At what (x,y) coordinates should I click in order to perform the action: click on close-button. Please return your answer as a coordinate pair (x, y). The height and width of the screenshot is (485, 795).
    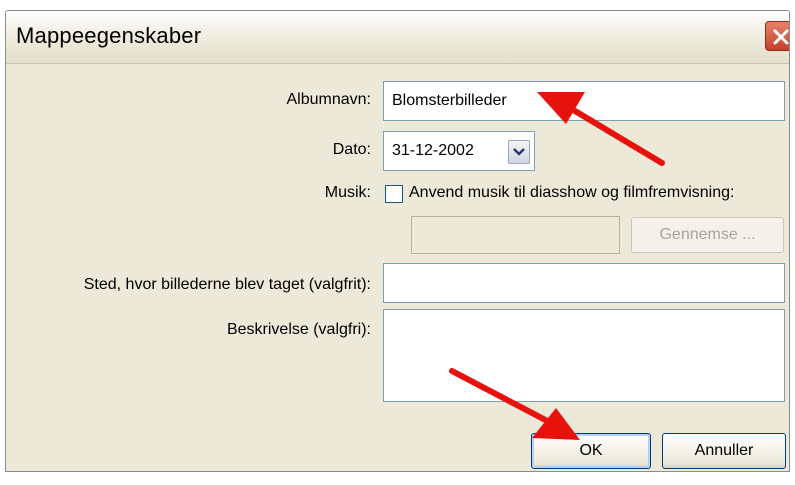
    Looking at the image, I should click on (777, 36).